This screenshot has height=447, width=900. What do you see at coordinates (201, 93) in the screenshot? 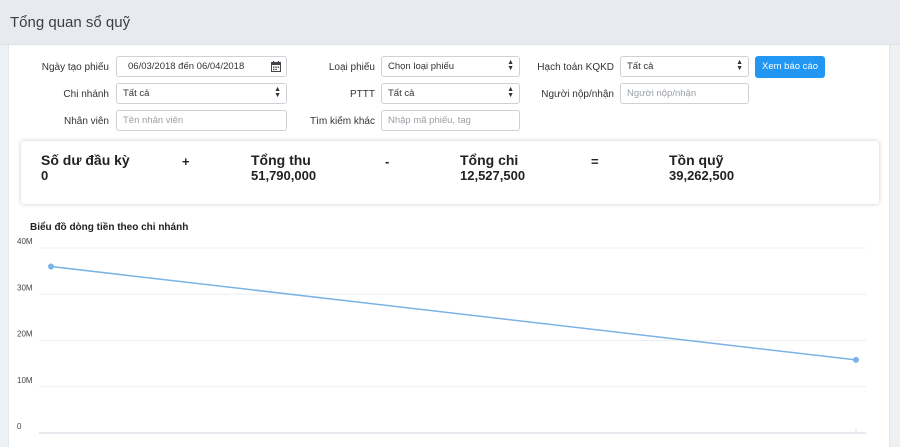
I see `branch-select: Tất cả ▲ ▼` at bounding box center [201, 93].